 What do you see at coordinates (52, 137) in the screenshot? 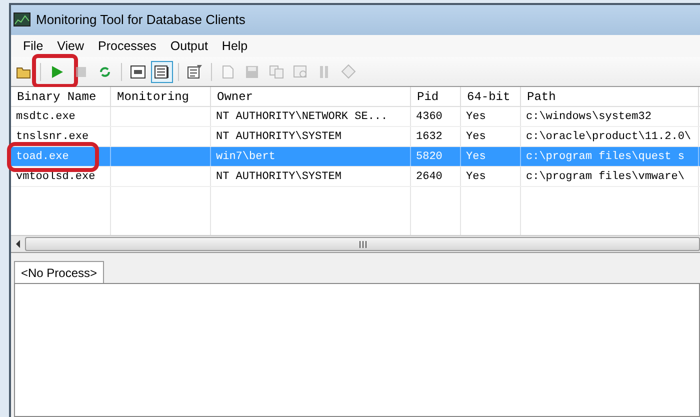
I see `table-cell: tnslsnr.exe` at bounding box center [52, 137].